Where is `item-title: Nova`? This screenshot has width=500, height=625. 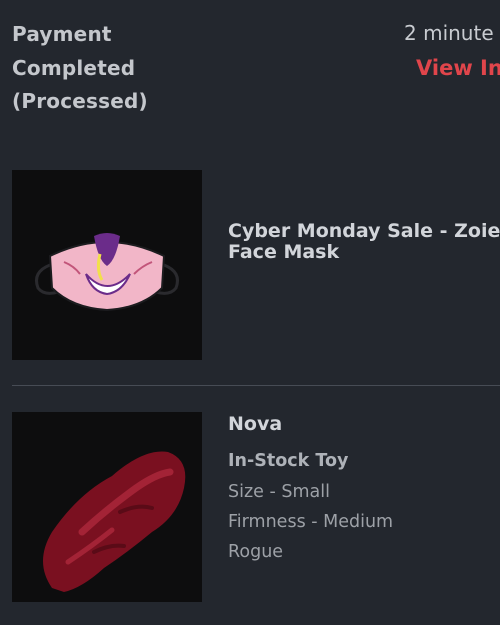
item-title: Nova is located at coordinates (255, 424).